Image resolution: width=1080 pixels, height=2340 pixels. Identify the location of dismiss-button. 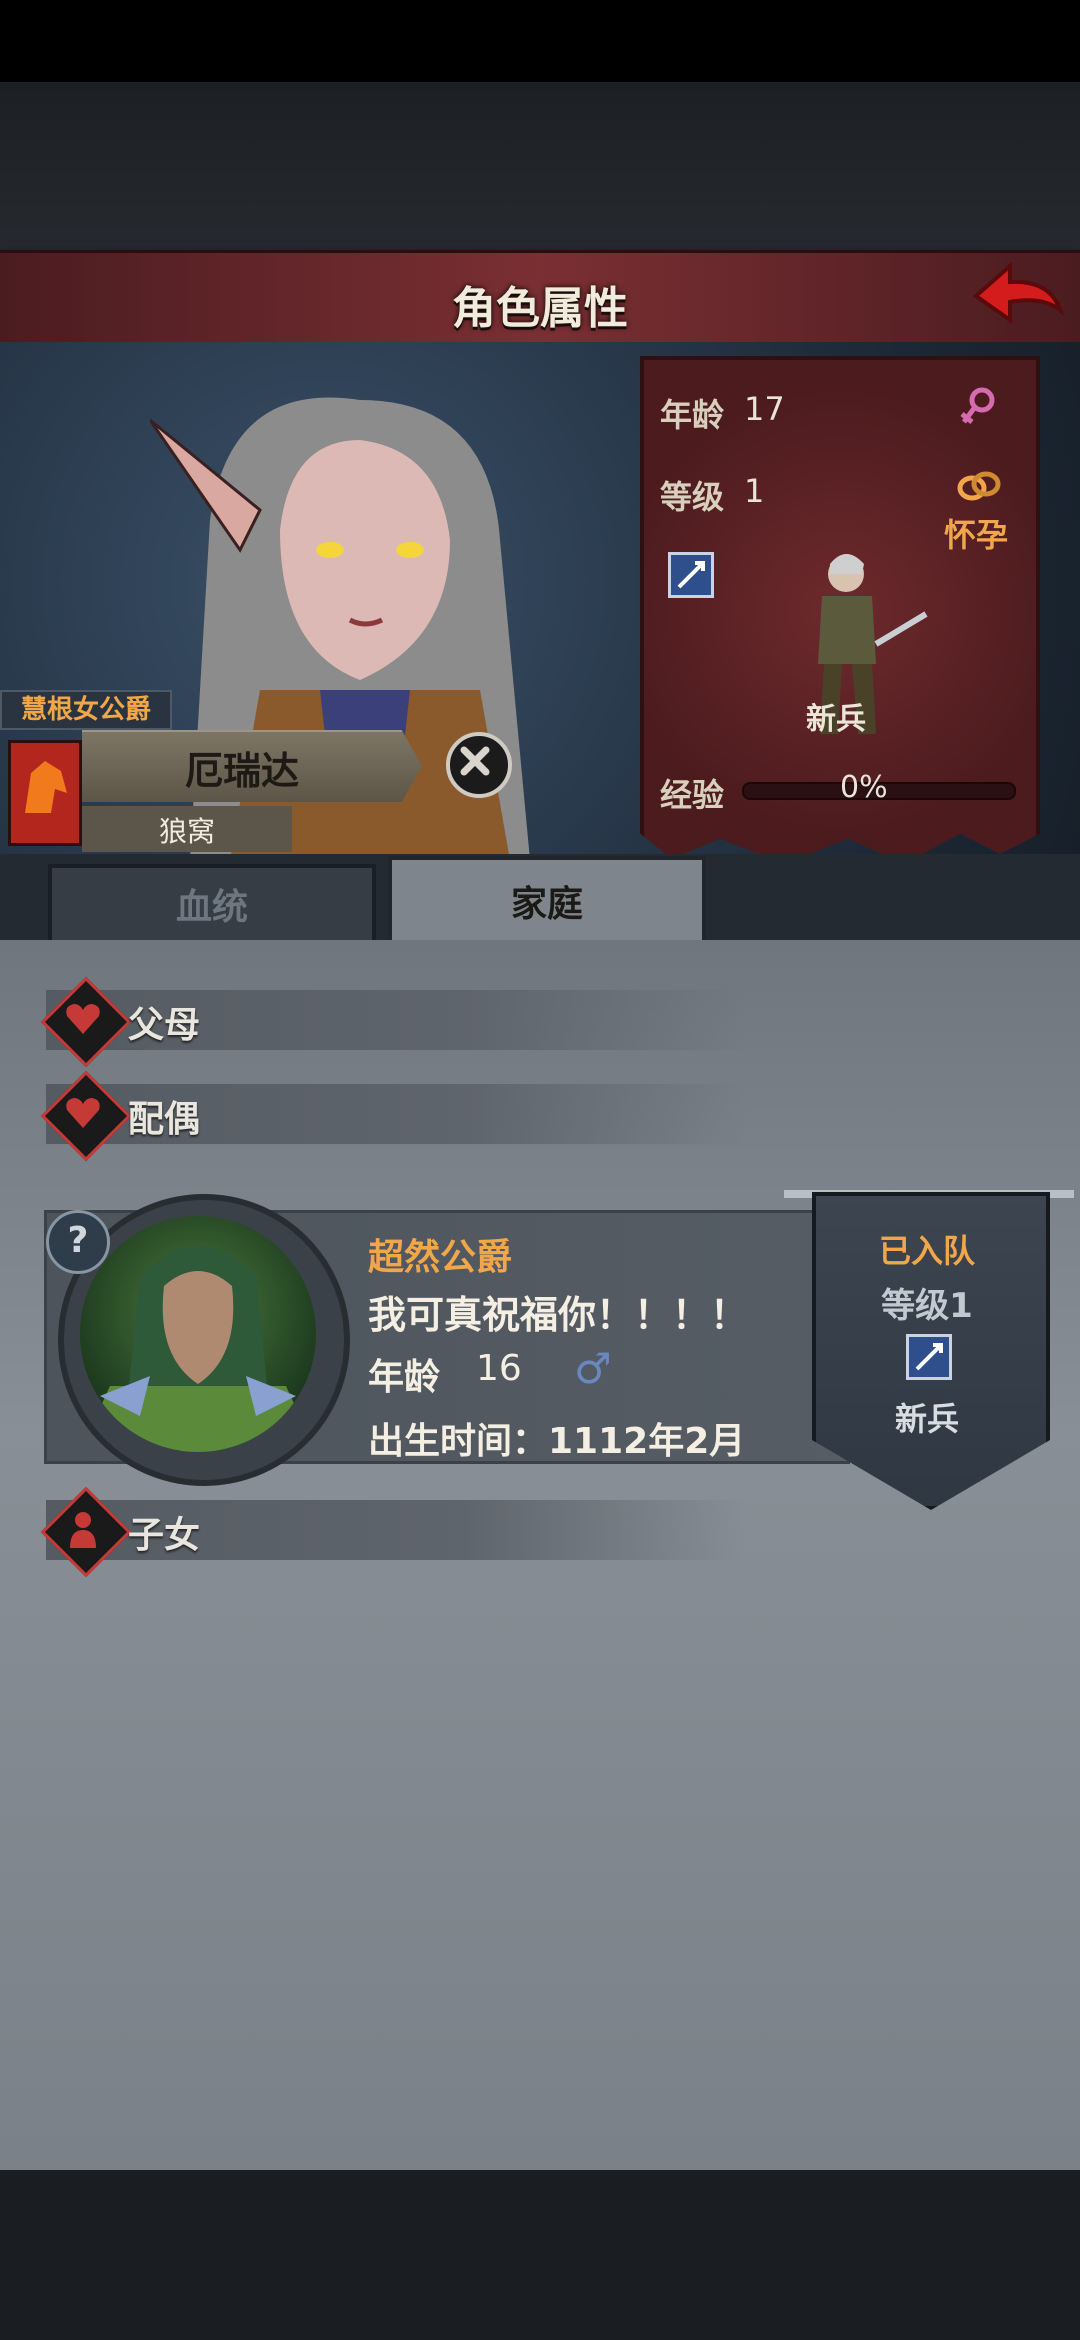
(479, 765).